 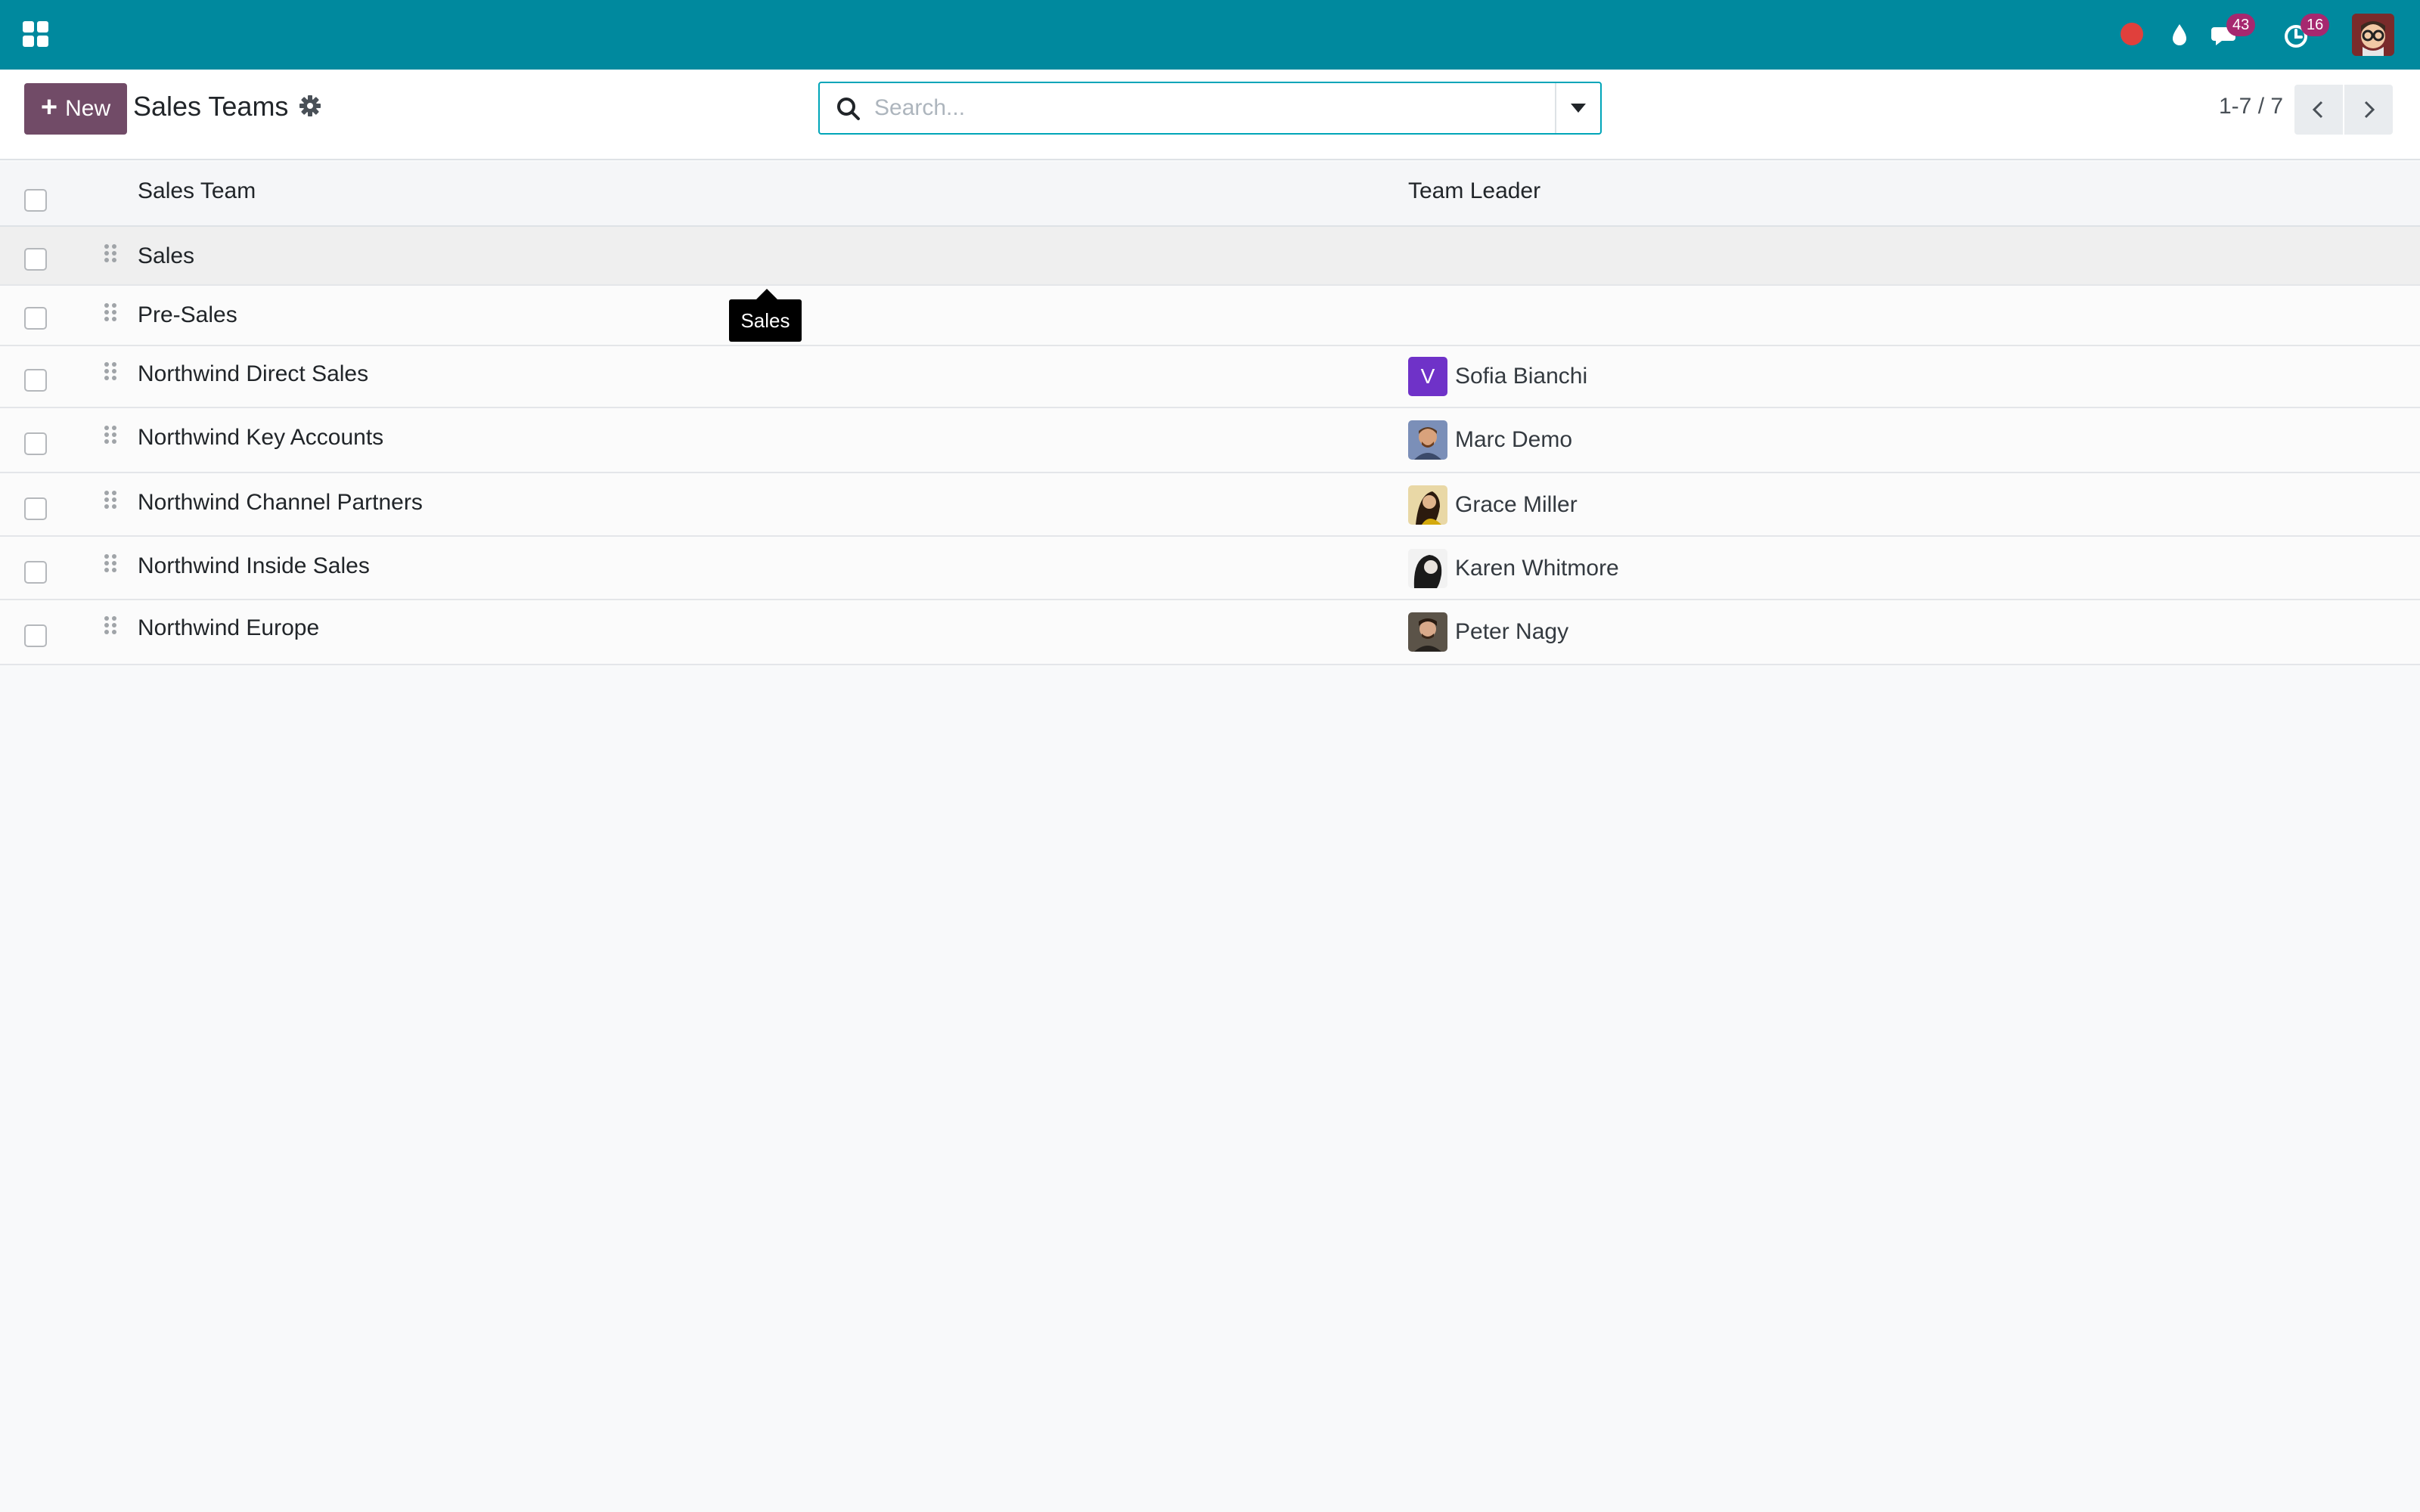 What do you see at coordinates (197, 191) in the screenshot?
I see `column-header-sales-team: Sales Team` at bounding box center [197, 191].